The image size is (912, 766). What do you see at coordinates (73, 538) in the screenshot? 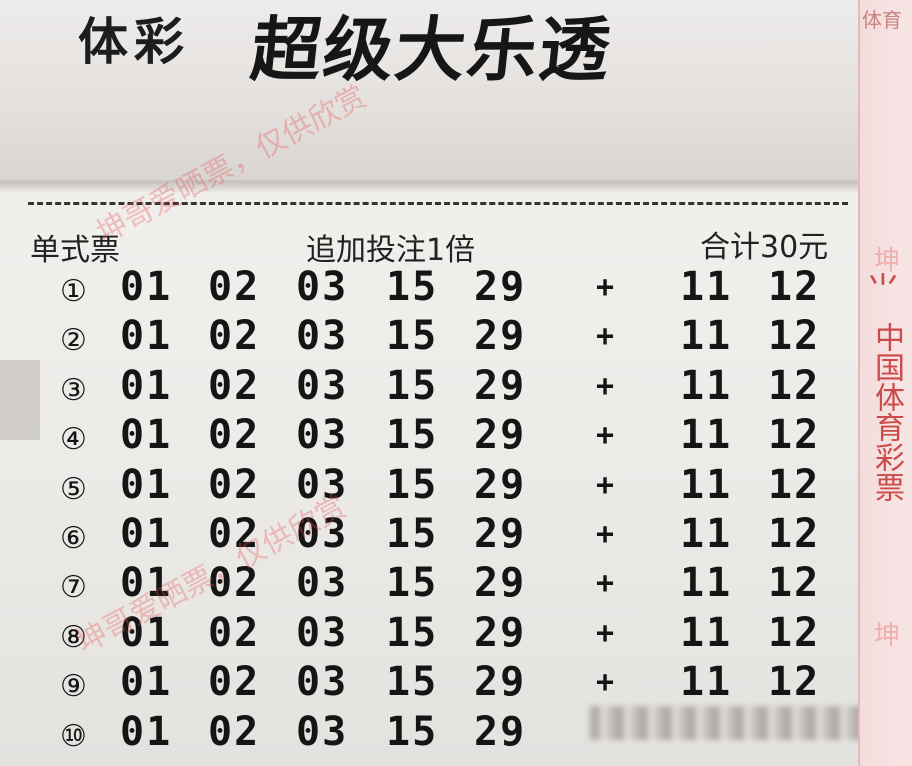
I see `row-index: ⑥` at bounding box center [73, 538].